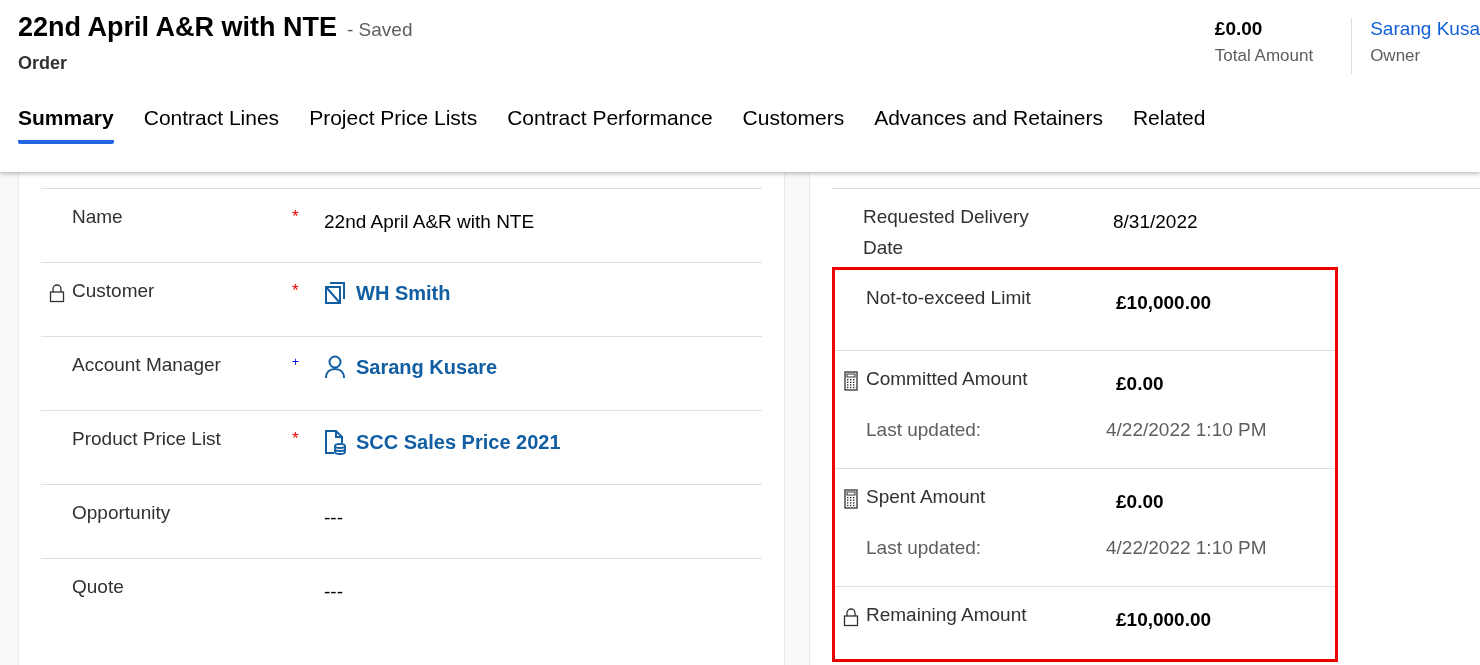  I want to click on field-label: Opportunity, so click(122, 513).